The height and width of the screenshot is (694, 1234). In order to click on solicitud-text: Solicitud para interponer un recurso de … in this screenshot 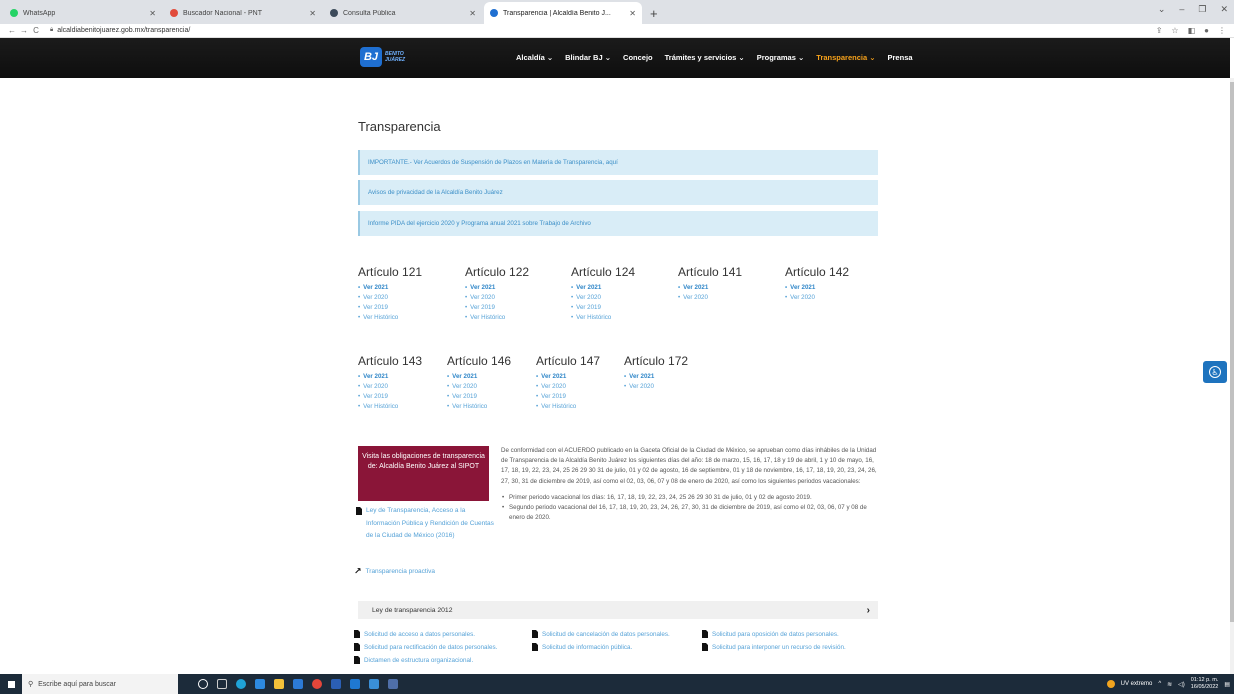, I will do `click(779, 647)`.